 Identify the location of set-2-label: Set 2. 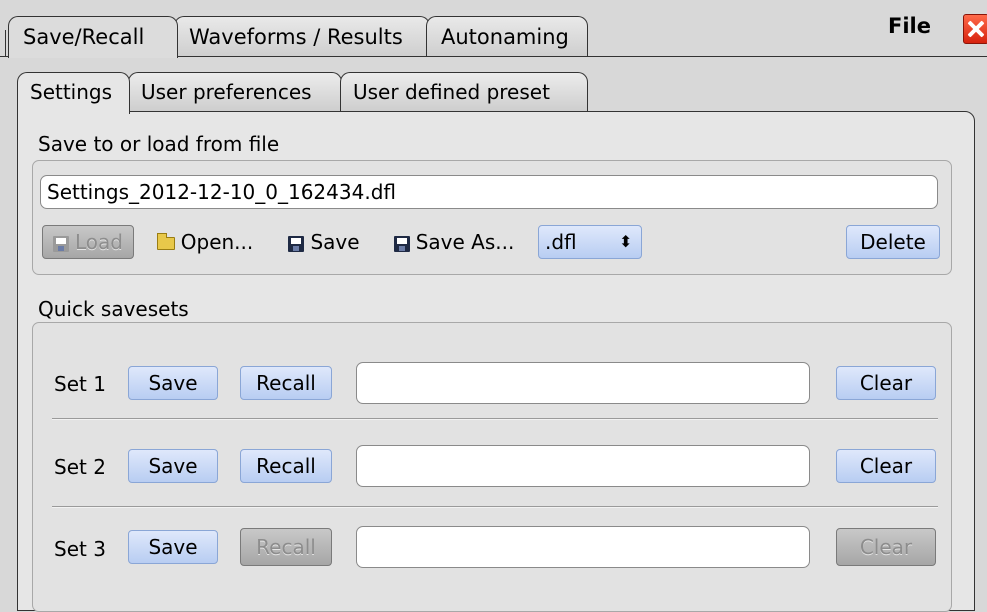
(80, 467).